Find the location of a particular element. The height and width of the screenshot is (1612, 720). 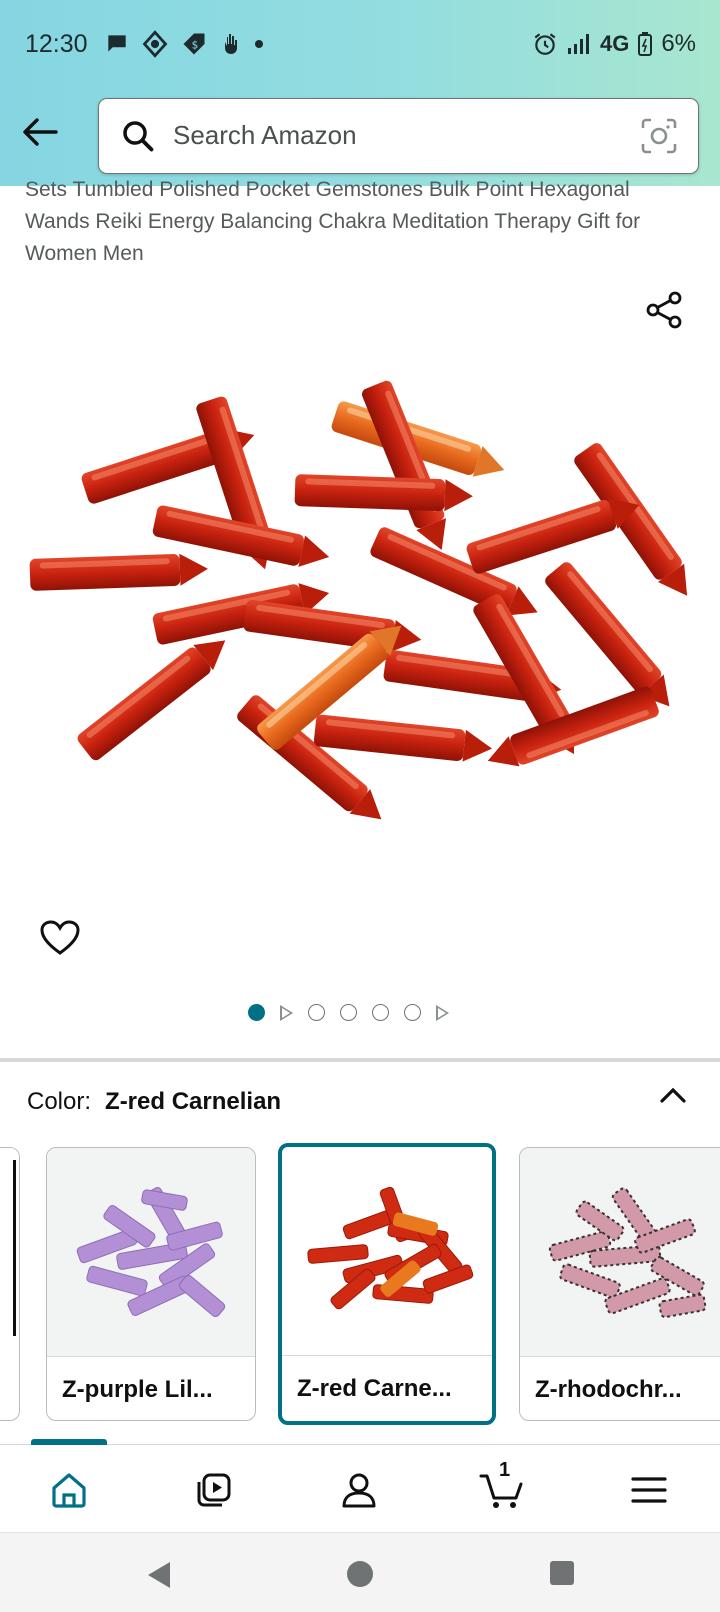

wishlist-button is located at coordinates (60, 940).